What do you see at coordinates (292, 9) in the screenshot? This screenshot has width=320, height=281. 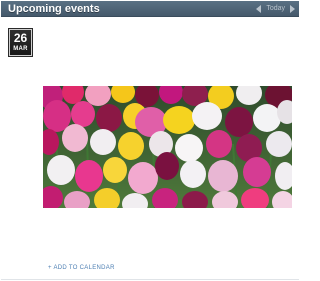 I see `chevron-right-icon` at bounding box center [292, 9].